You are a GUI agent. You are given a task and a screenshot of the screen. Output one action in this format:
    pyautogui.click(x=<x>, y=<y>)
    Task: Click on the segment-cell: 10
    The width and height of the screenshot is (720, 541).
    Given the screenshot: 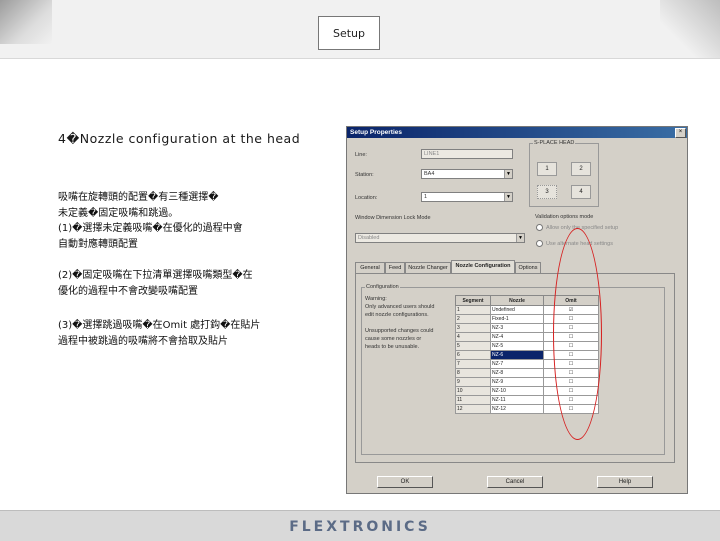 What is the action you would take?
    pyautogui.click(x=473, y=391)
    